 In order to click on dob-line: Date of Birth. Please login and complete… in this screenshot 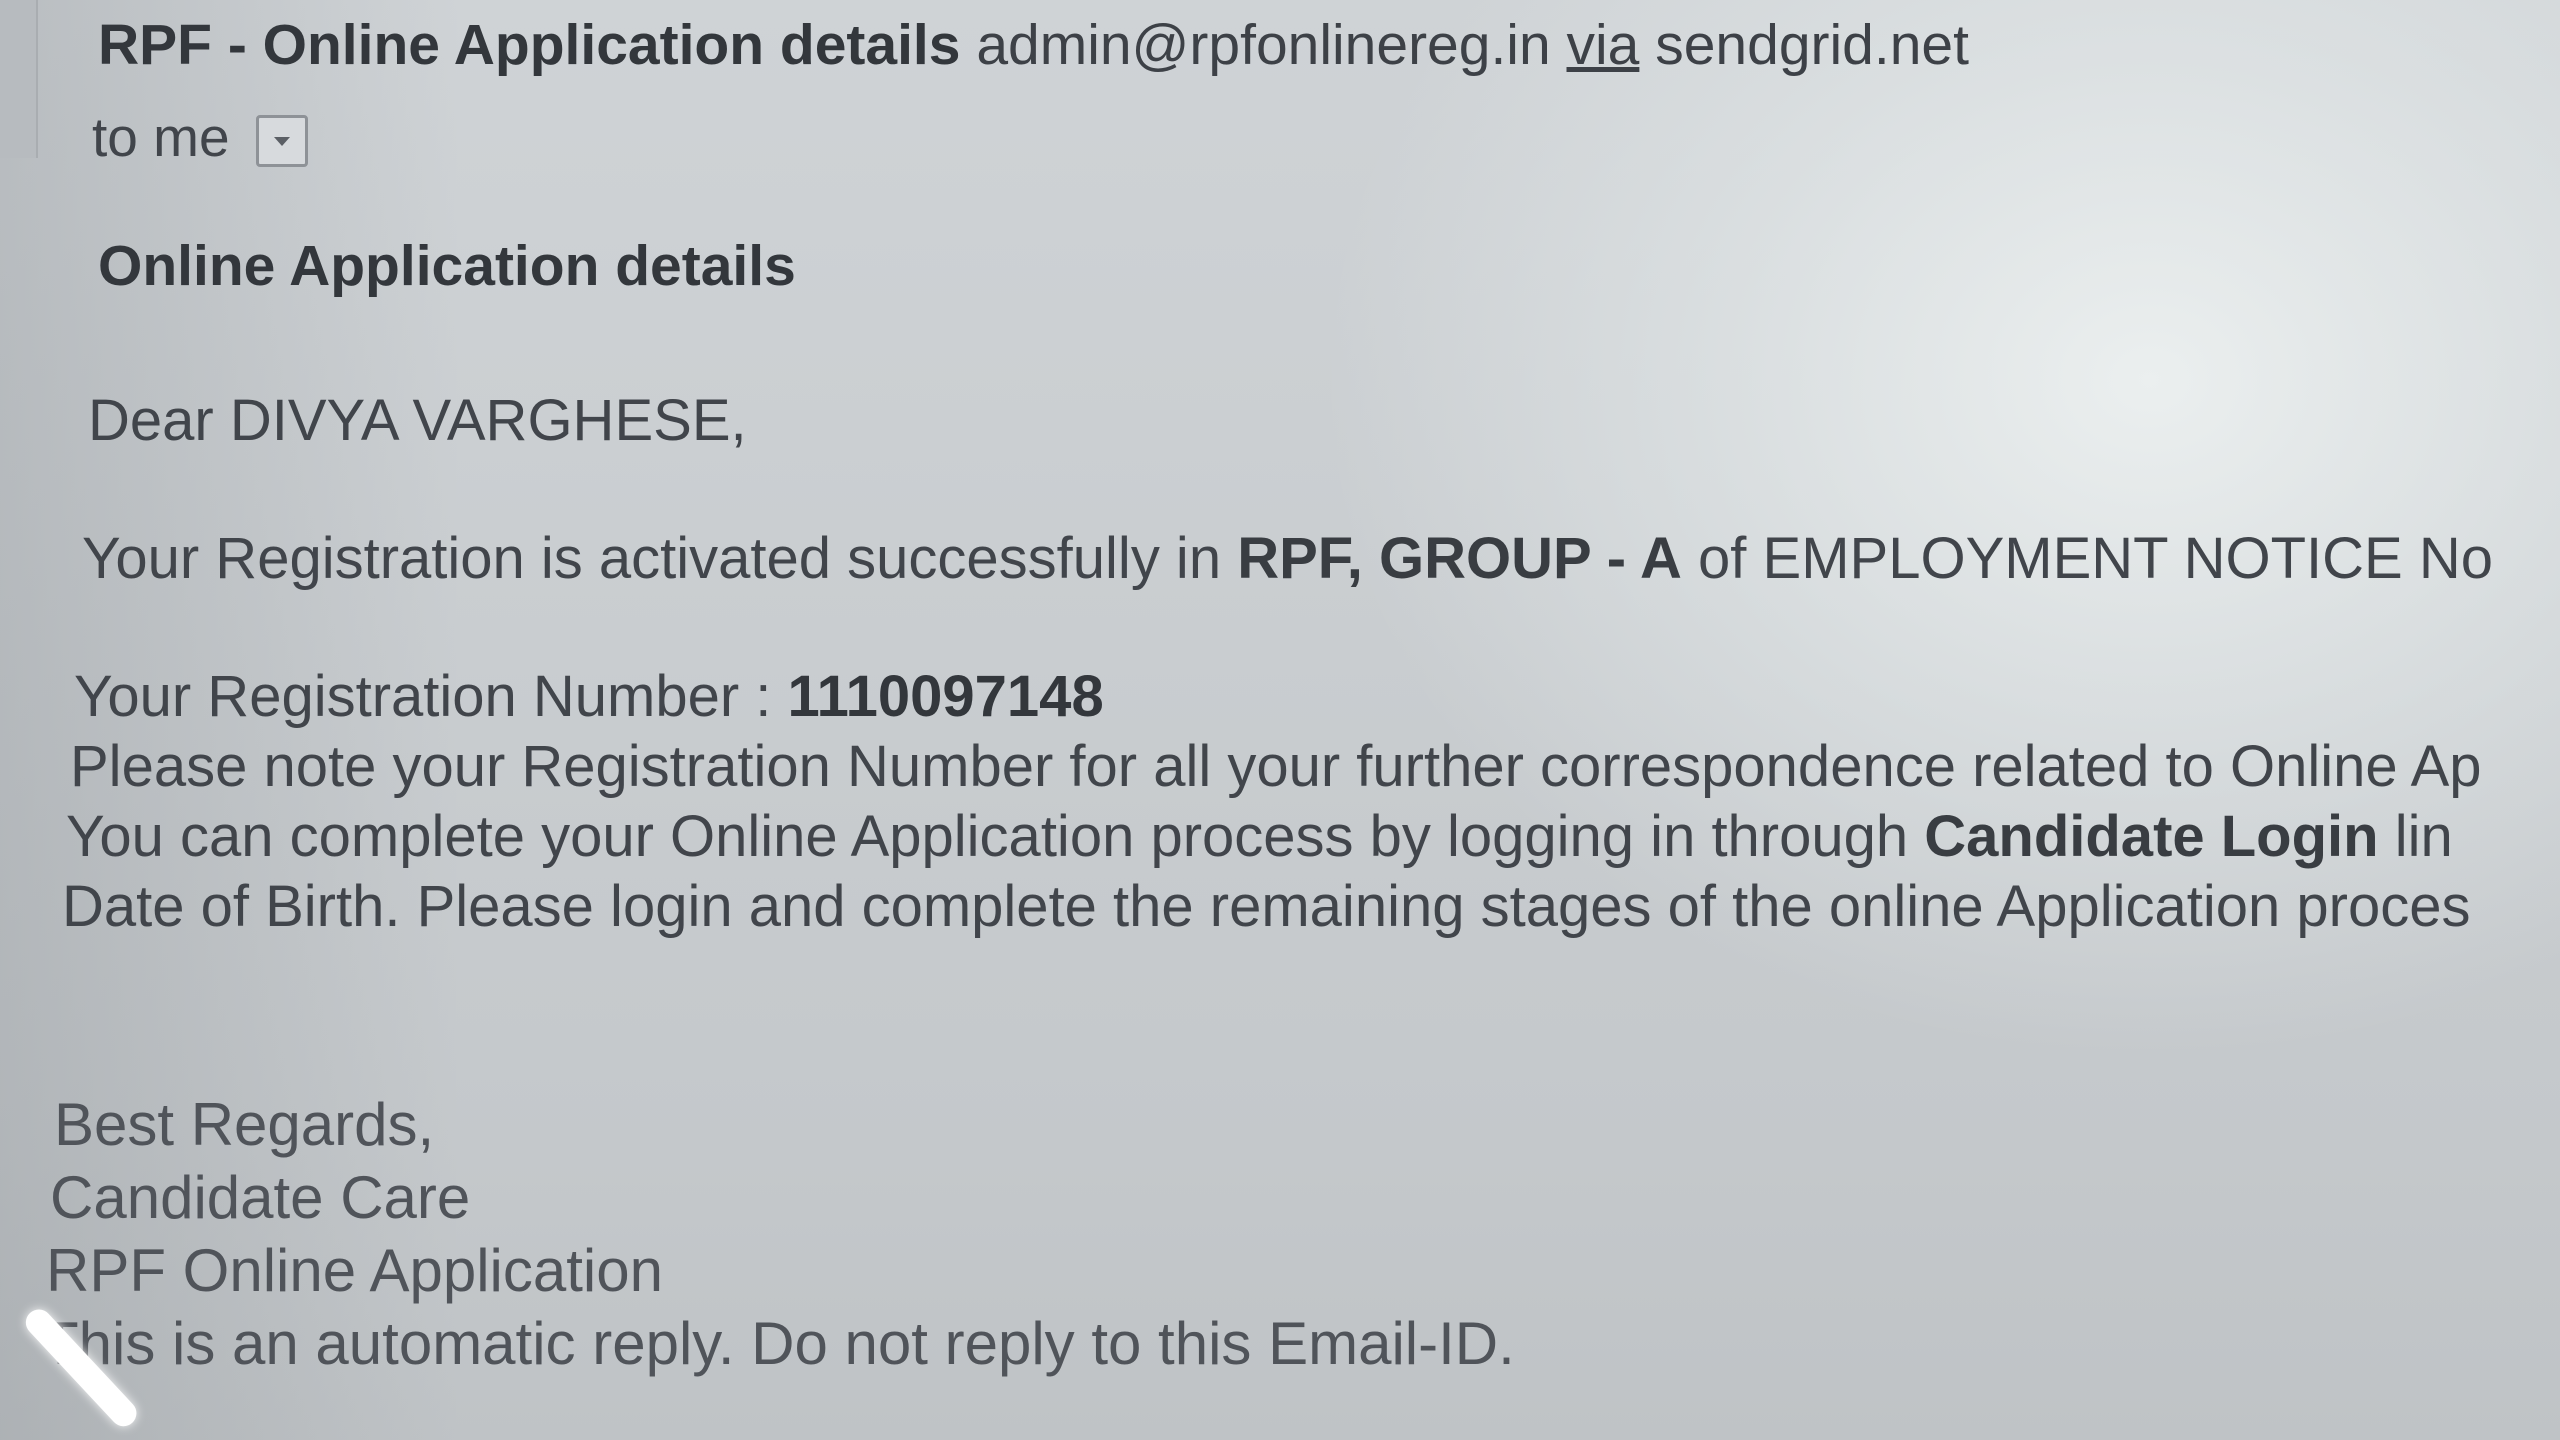, I will do `click(1266, 906)`.